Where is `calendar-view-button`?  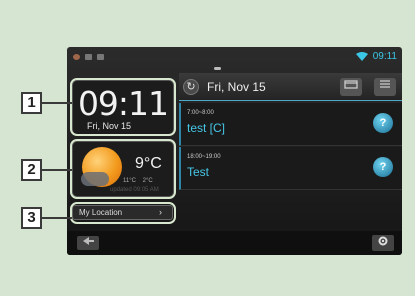
calendar-view-button is located at coordinates (351, 87).